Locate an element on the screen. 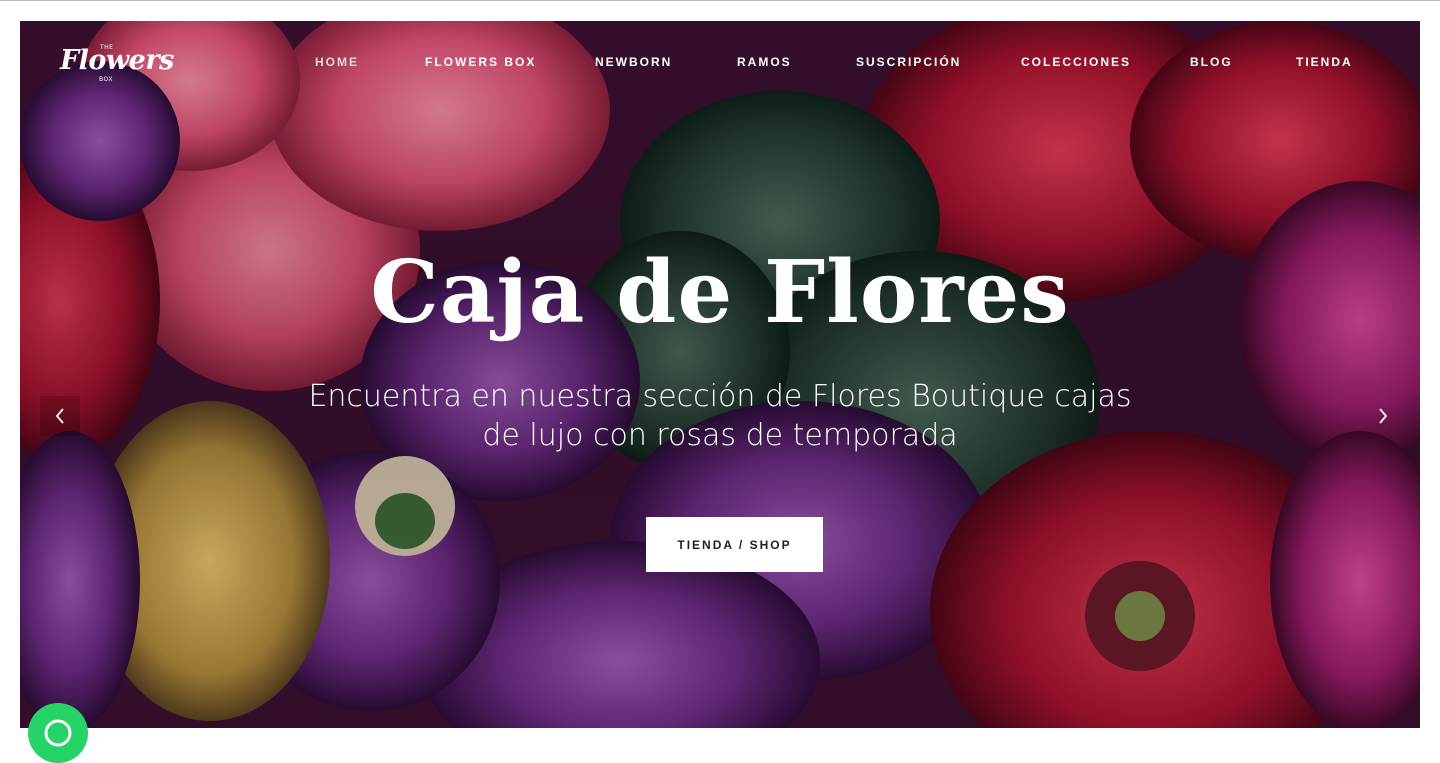 Image resolution: width=1440 pixels, height=763 pixels. nav-item-colecciones: COLECCIONES is located at coordinates (1076, 62).